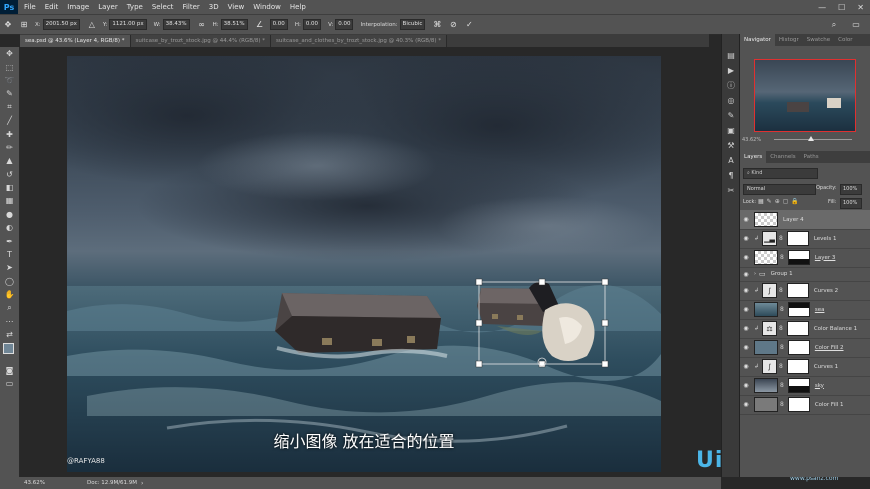 This screenshot has height=489, width=870. I want to click on path-select-icon: ➤, so click(9, 267).